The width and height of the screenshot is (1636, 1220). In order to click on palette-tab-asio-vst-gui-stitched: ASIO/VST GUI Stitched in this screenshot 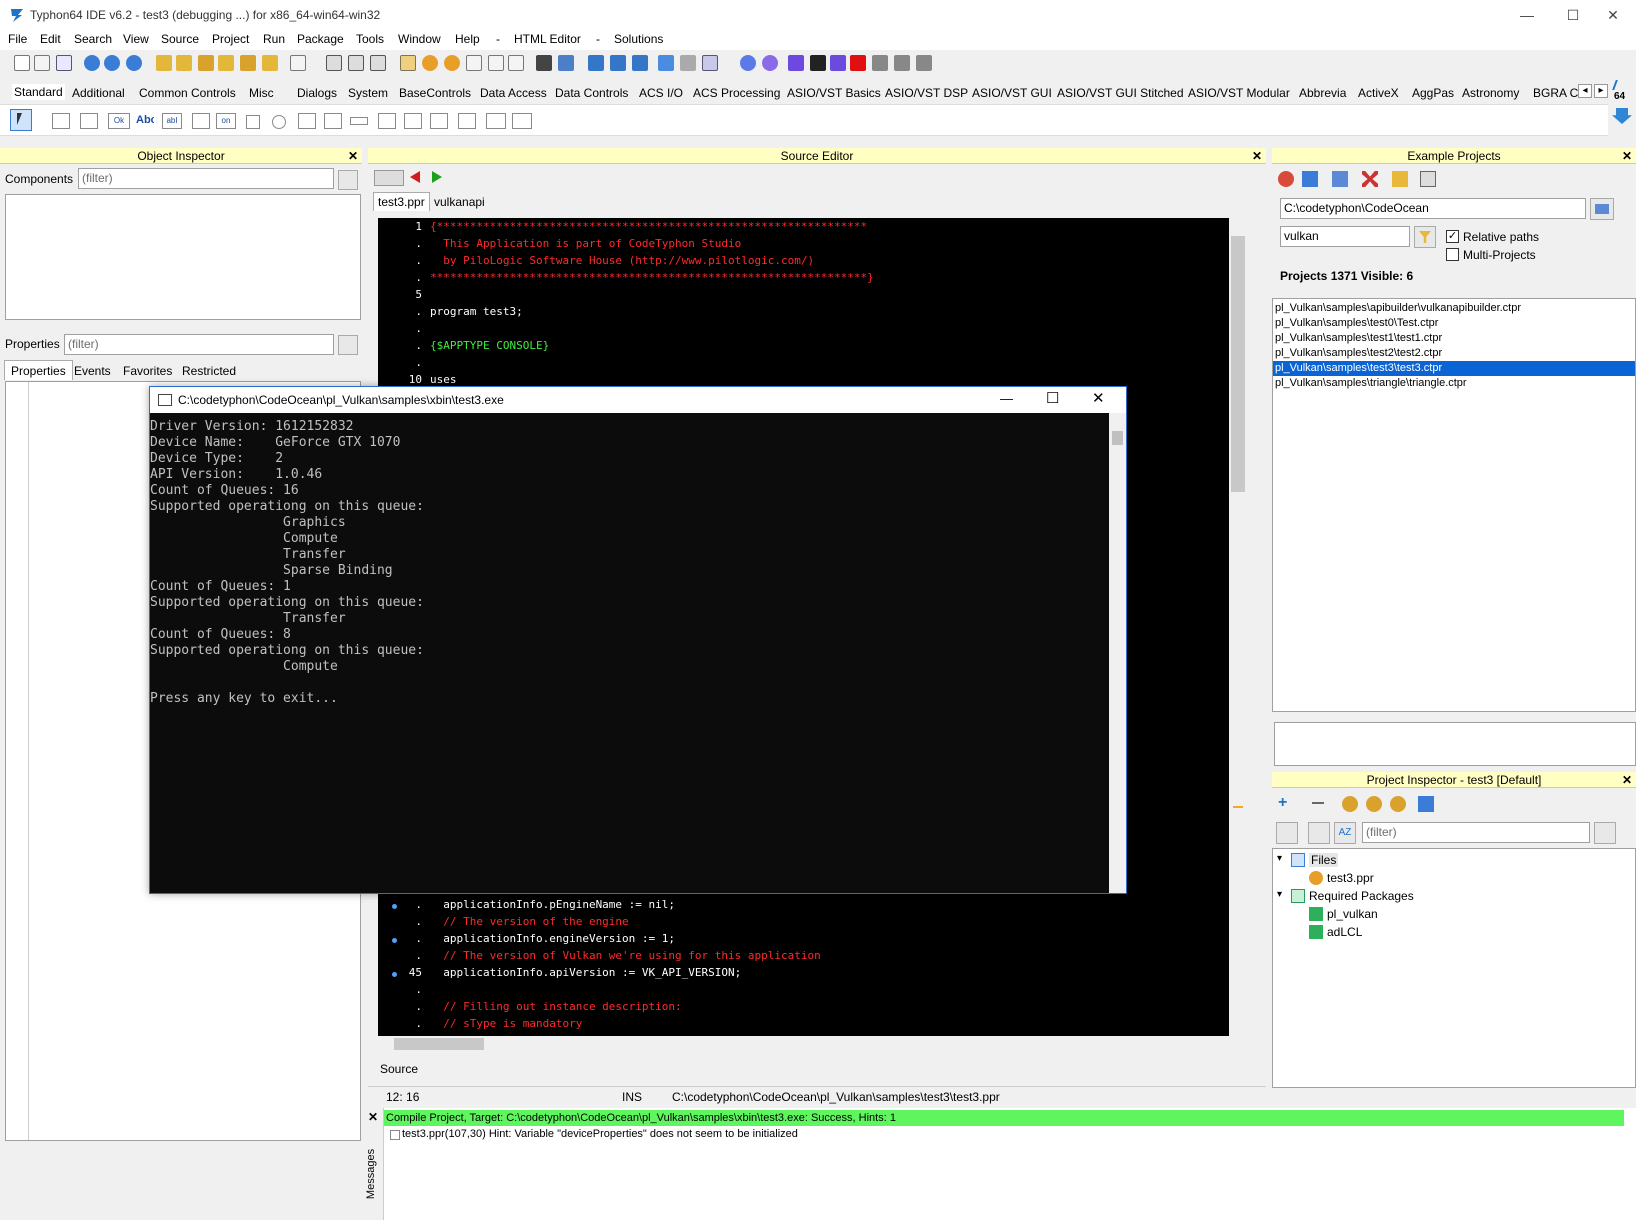, I will do `click(1120, 93)`.